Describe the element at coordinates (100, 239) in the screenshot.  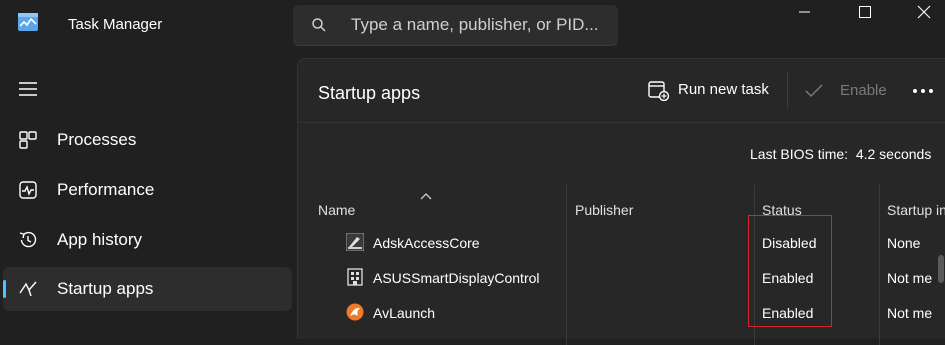
I see `sidebar-item-label: App history` at that location.